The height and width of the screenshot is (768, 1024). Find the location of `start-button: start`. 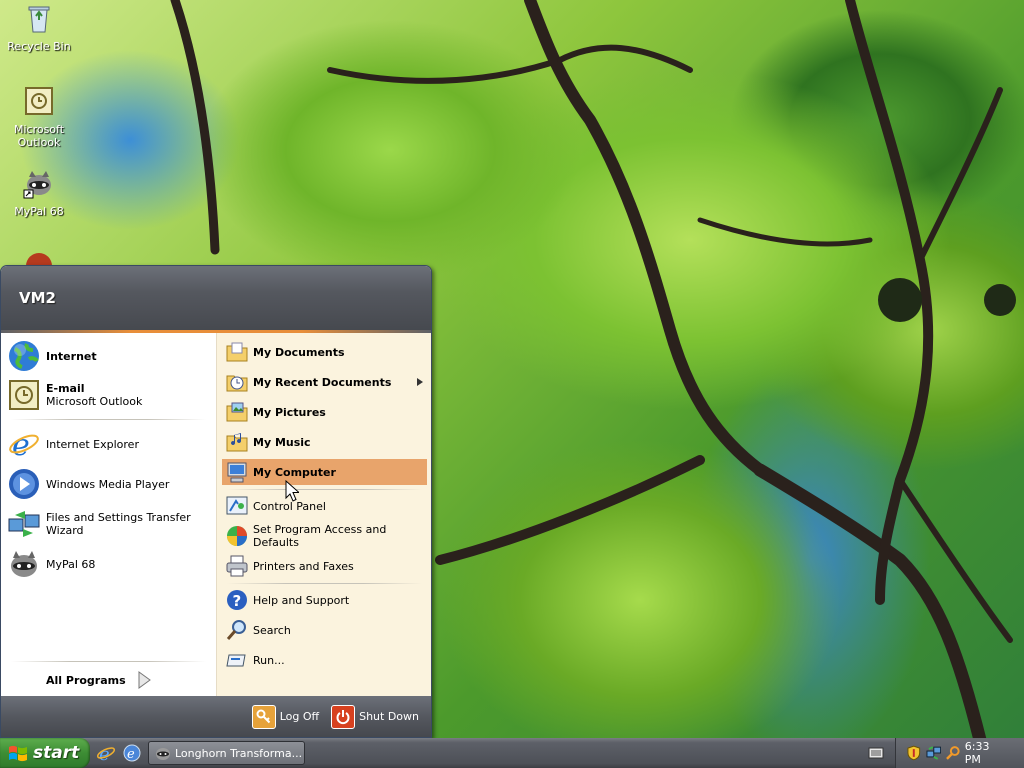

start-button: start is located at coordinates (45, 753).